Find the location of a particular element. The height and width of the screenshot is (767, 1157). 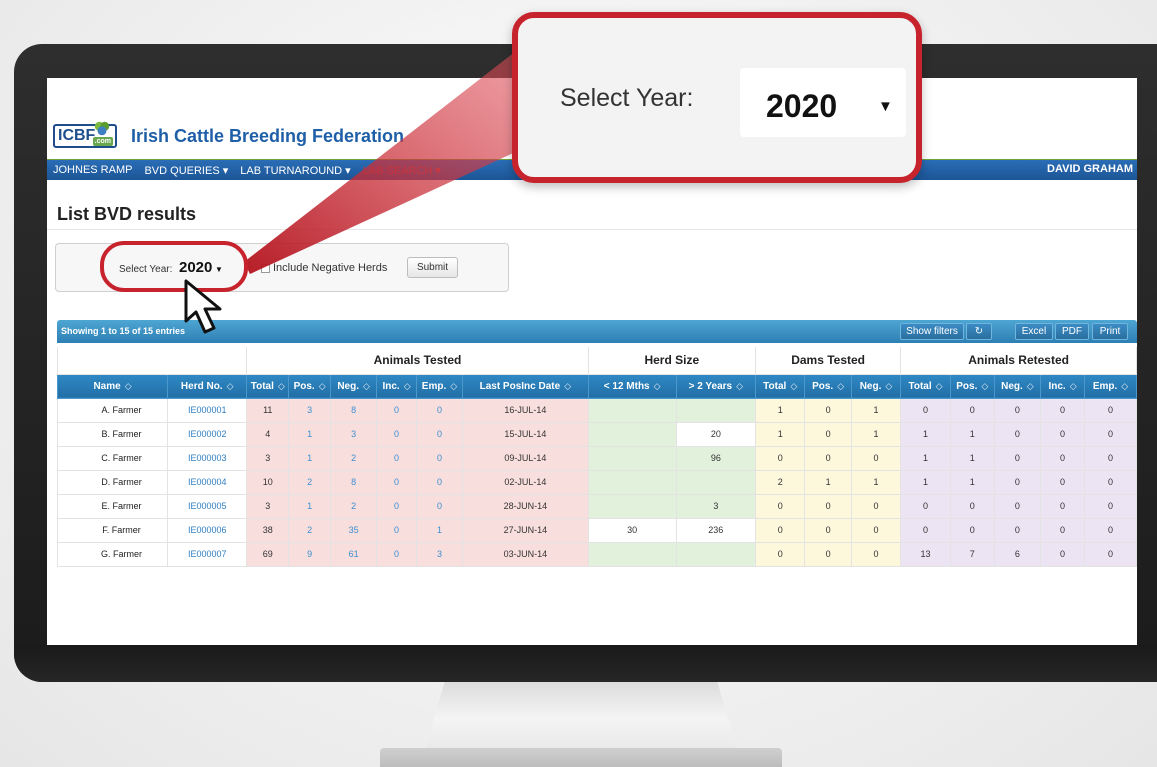

cell-total: 69 is located at coordinates (268, 554).